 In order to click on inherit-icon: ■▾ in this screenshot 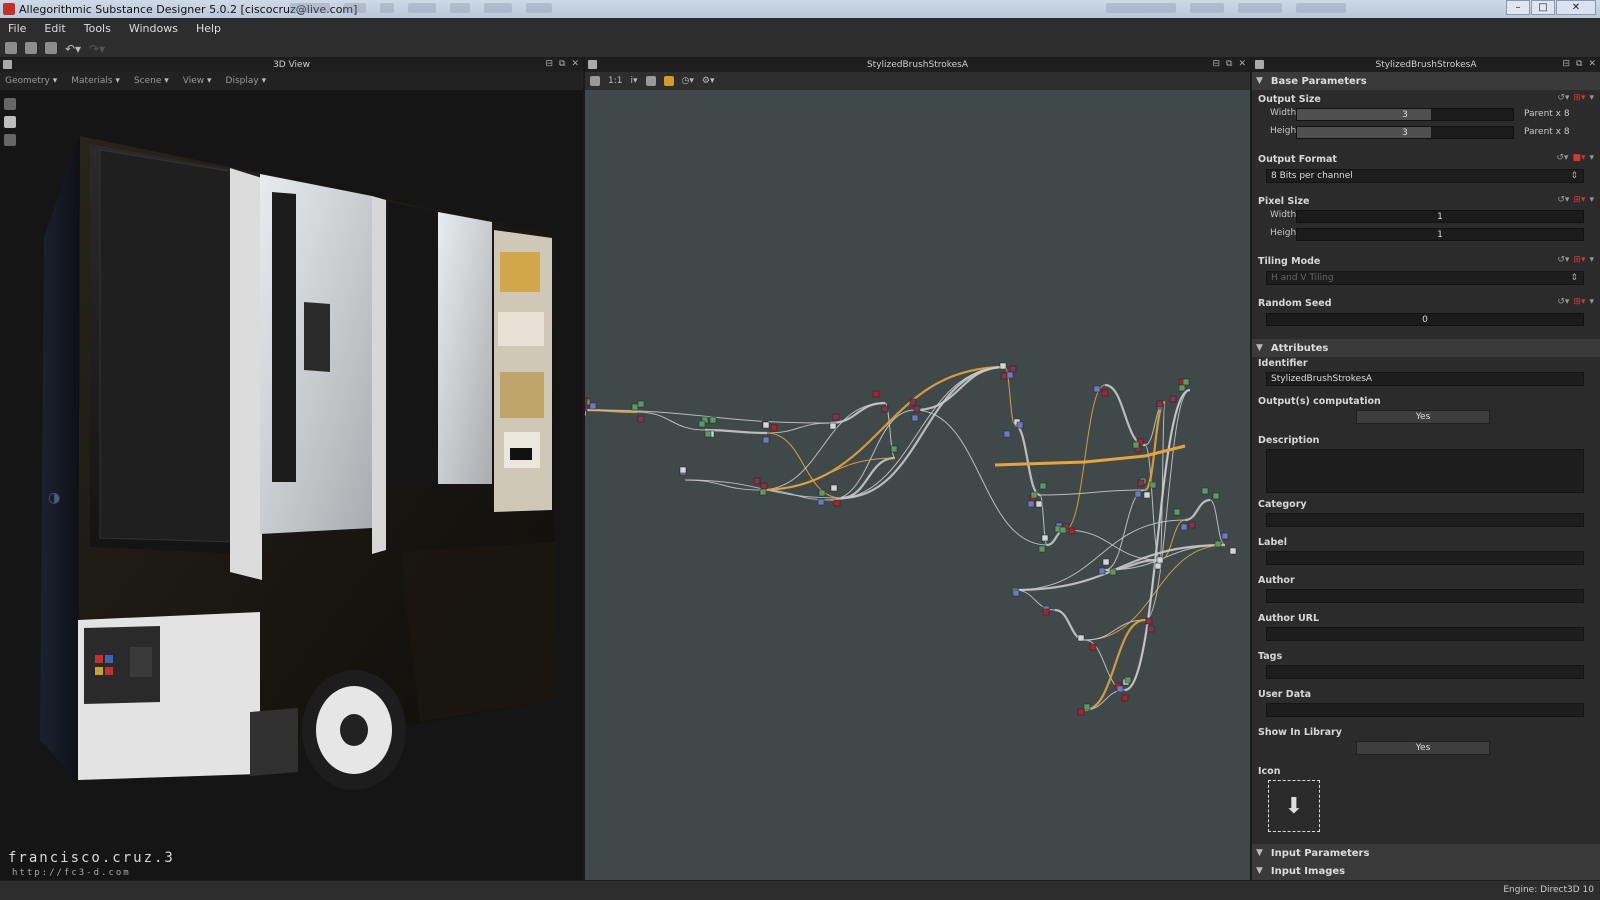, I will do `click(1578, 158)`.